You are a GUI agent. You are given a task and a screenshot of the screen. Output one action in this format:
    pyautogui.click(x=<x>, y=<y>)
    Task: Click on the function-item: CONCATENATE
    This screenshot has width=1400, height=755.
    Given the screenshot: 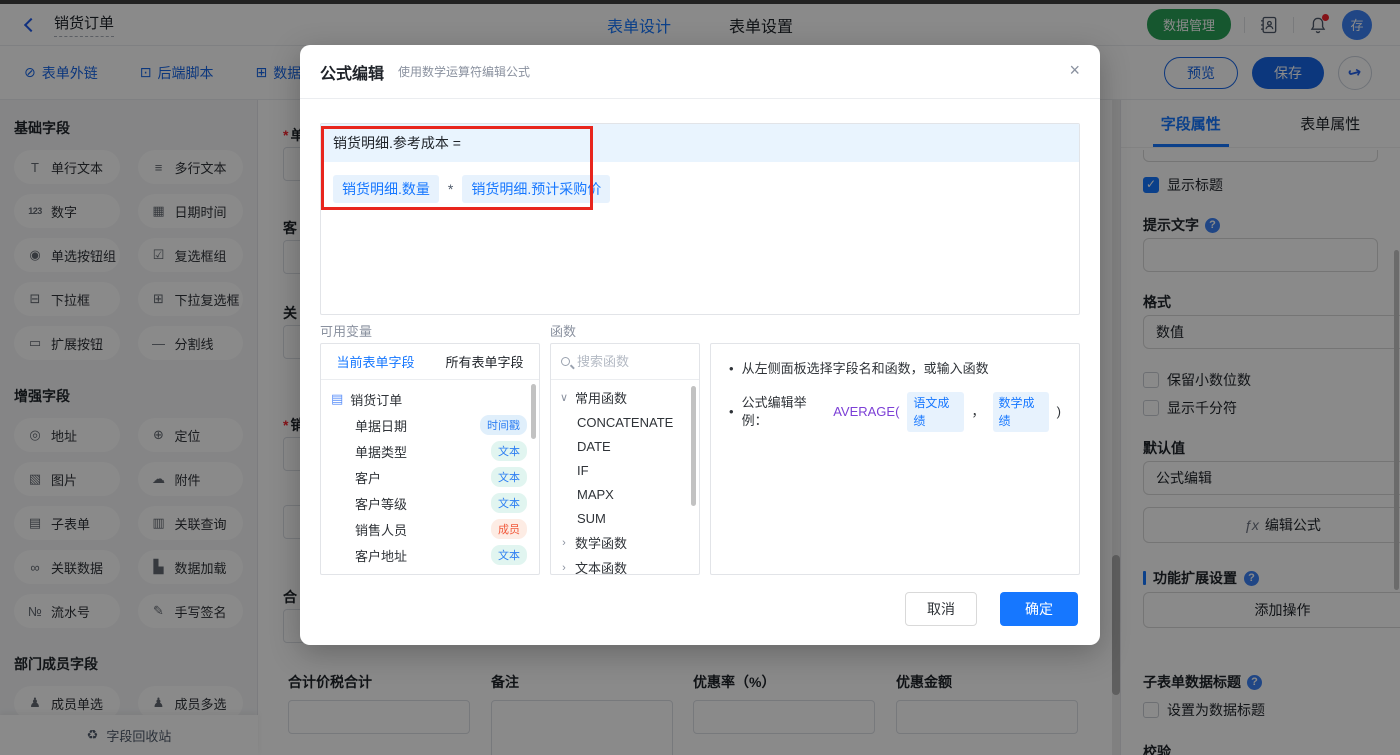 What is the action you would take?
    pyautogui.click(x=625, y=422)
    